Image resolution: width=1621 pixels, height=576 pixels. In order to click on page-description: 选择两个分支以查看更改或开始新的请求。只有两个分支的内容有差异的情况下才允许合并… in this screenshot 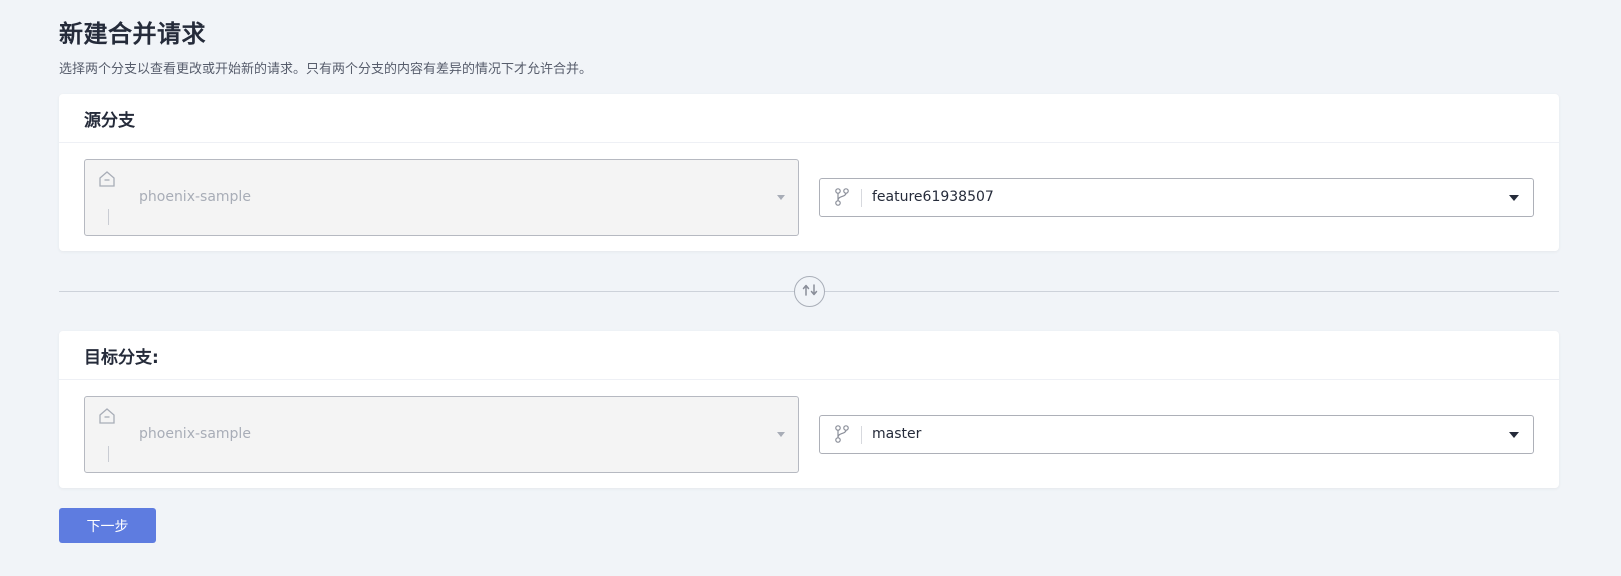, I will do `click(326, 69)`.